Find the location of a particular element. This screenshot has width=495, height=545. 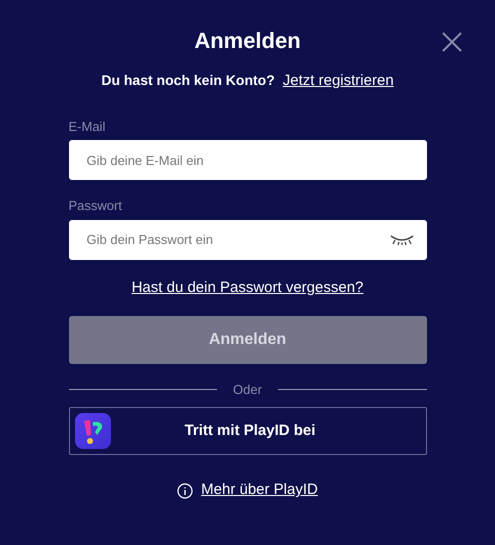

email-field: Gib deine E-Mail ein is located at coordinates (247, 160).